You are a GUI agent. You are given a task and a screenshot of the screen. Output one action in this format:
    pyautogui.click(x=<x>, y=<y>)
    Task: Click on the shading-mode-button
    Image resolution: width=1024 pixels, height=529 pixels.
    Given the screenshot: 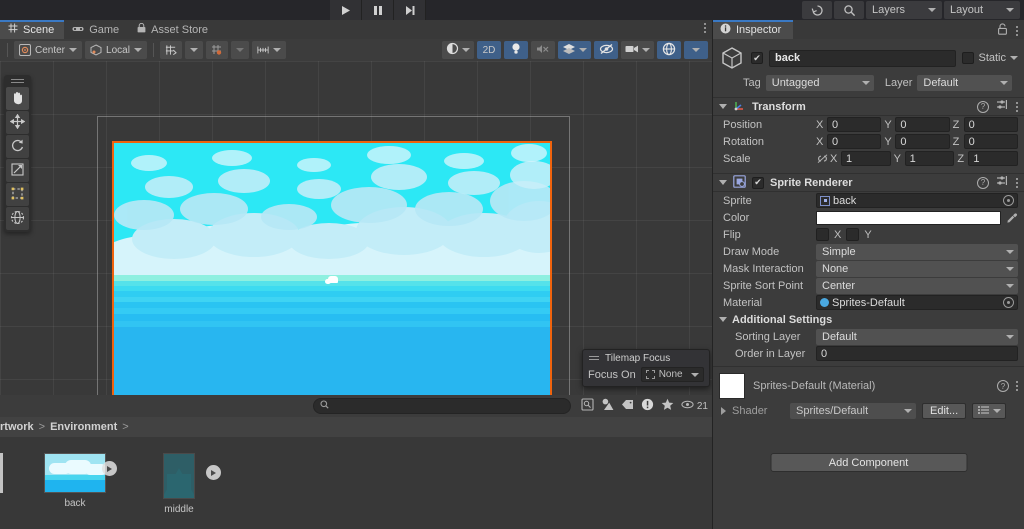 What is the action you would take?
    pyautogui.click(x=458, y=50)
    